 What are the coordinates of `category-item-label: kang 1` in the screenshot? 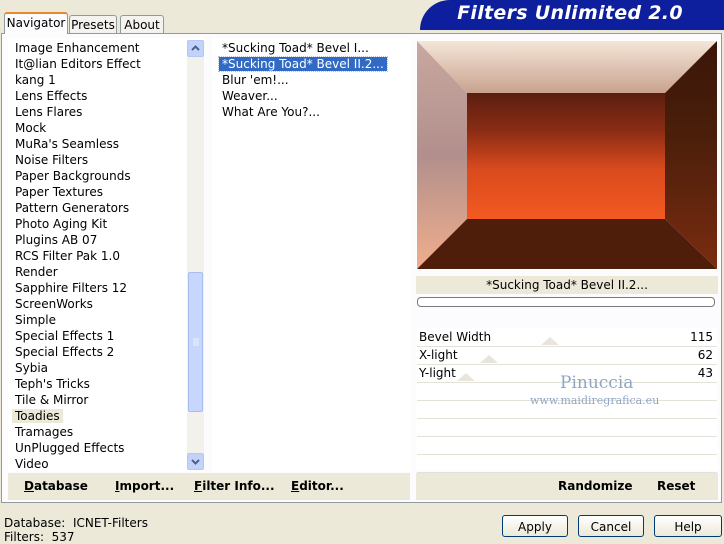 It's located at (35, 80).